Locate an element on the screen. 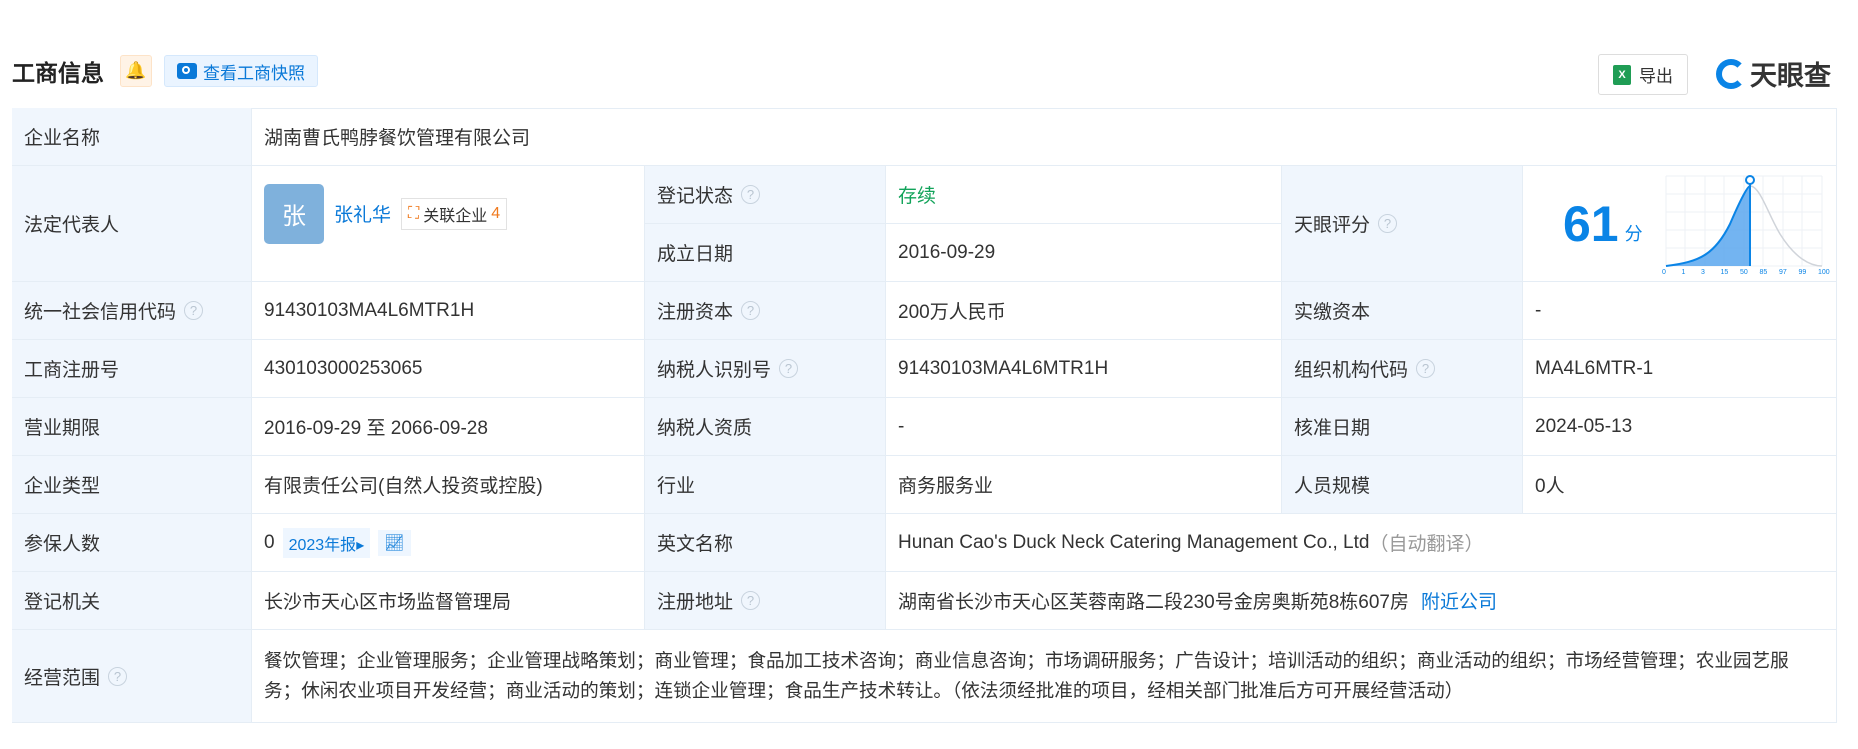  legal-rep-name: 张礼华 is located at coordinates (362, 213).